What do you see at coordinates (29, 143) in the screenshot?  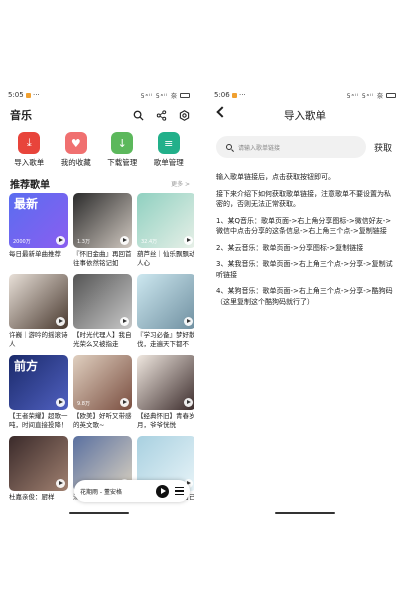 I see `import-icon: ⤓` at bounding box center [29, 143].